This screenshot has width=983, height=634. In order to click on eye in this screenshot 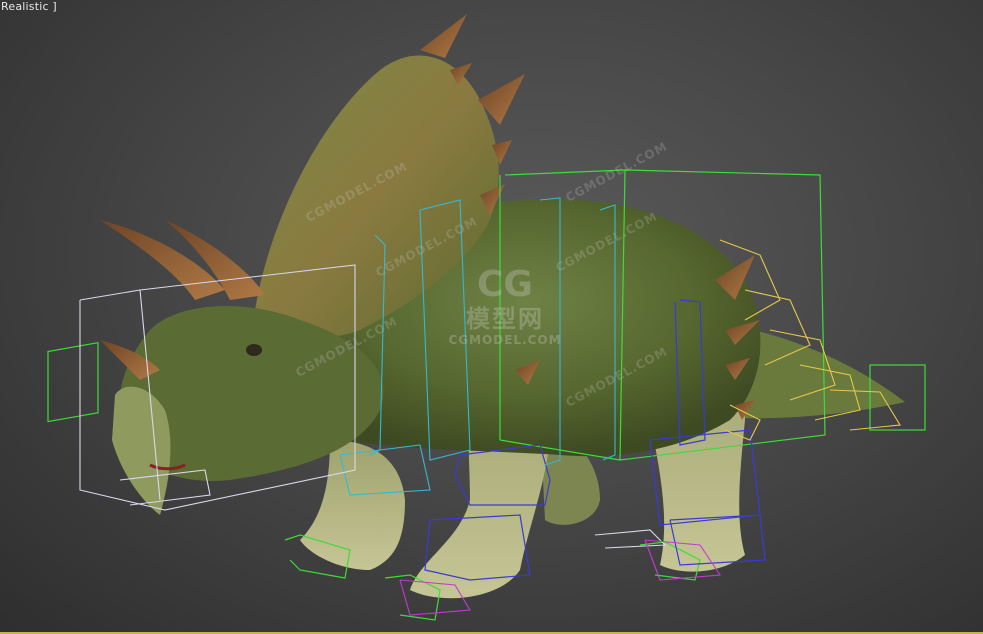, I will do `click(254, 350)`.